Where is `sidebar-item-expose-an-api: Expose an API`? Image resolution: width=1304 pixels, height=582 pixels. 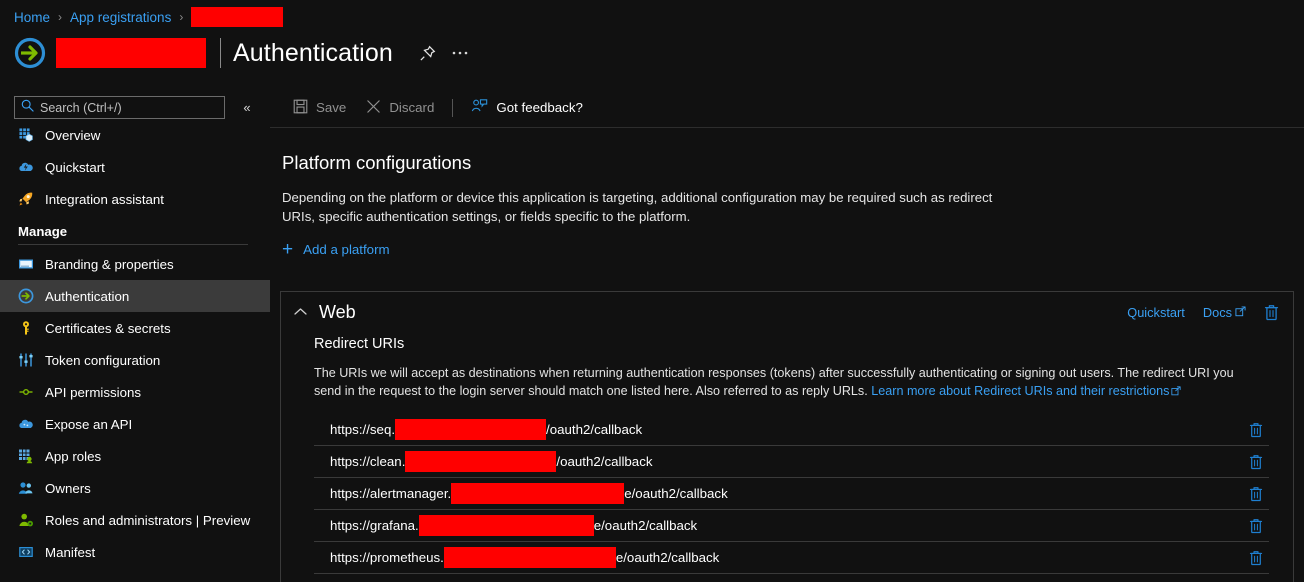 sidebar-item-expose-an-api: Expose an API is located at coordinates (135, 424).